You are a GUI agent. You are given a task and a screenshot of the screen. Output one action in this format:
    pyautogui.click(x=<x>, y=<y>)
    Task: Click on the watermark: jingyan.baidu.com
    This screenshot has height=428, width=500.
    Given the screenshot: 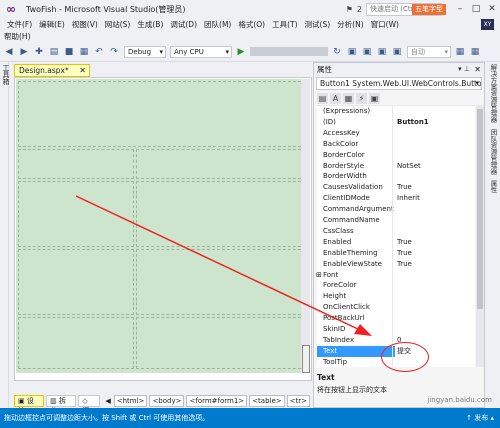 What is the action you would take?
    pyautogui.click(x=459, y=400)
    